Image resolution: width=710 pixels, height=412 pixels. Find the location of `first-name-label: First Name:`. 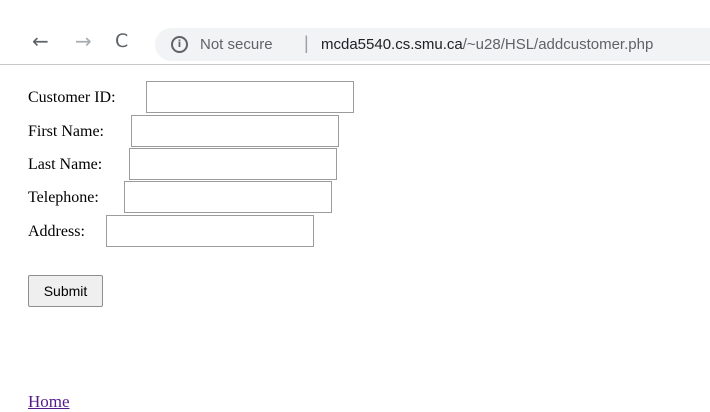

first-name-label: First Name: is located at coordinates (66, 131).